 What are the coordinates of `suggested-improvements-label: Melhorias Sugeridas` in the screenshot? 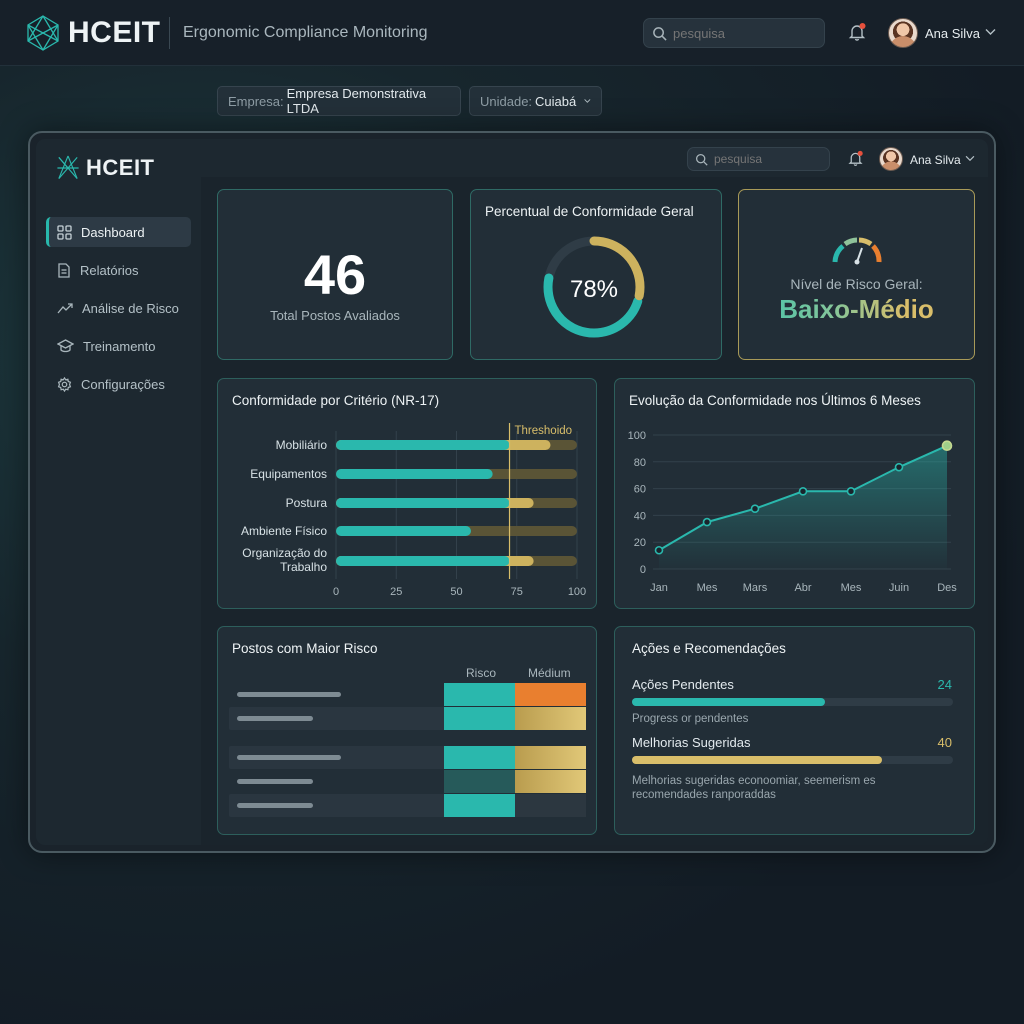 It's located at (691, 742).